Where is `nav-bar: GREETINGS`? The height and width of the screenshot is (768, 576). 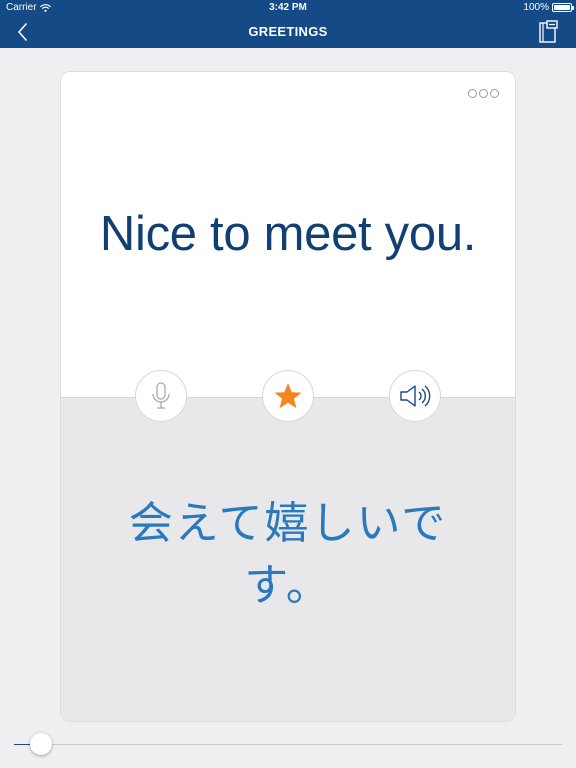
nav-bar: GREETINGS is located at coordinates (288, 32).